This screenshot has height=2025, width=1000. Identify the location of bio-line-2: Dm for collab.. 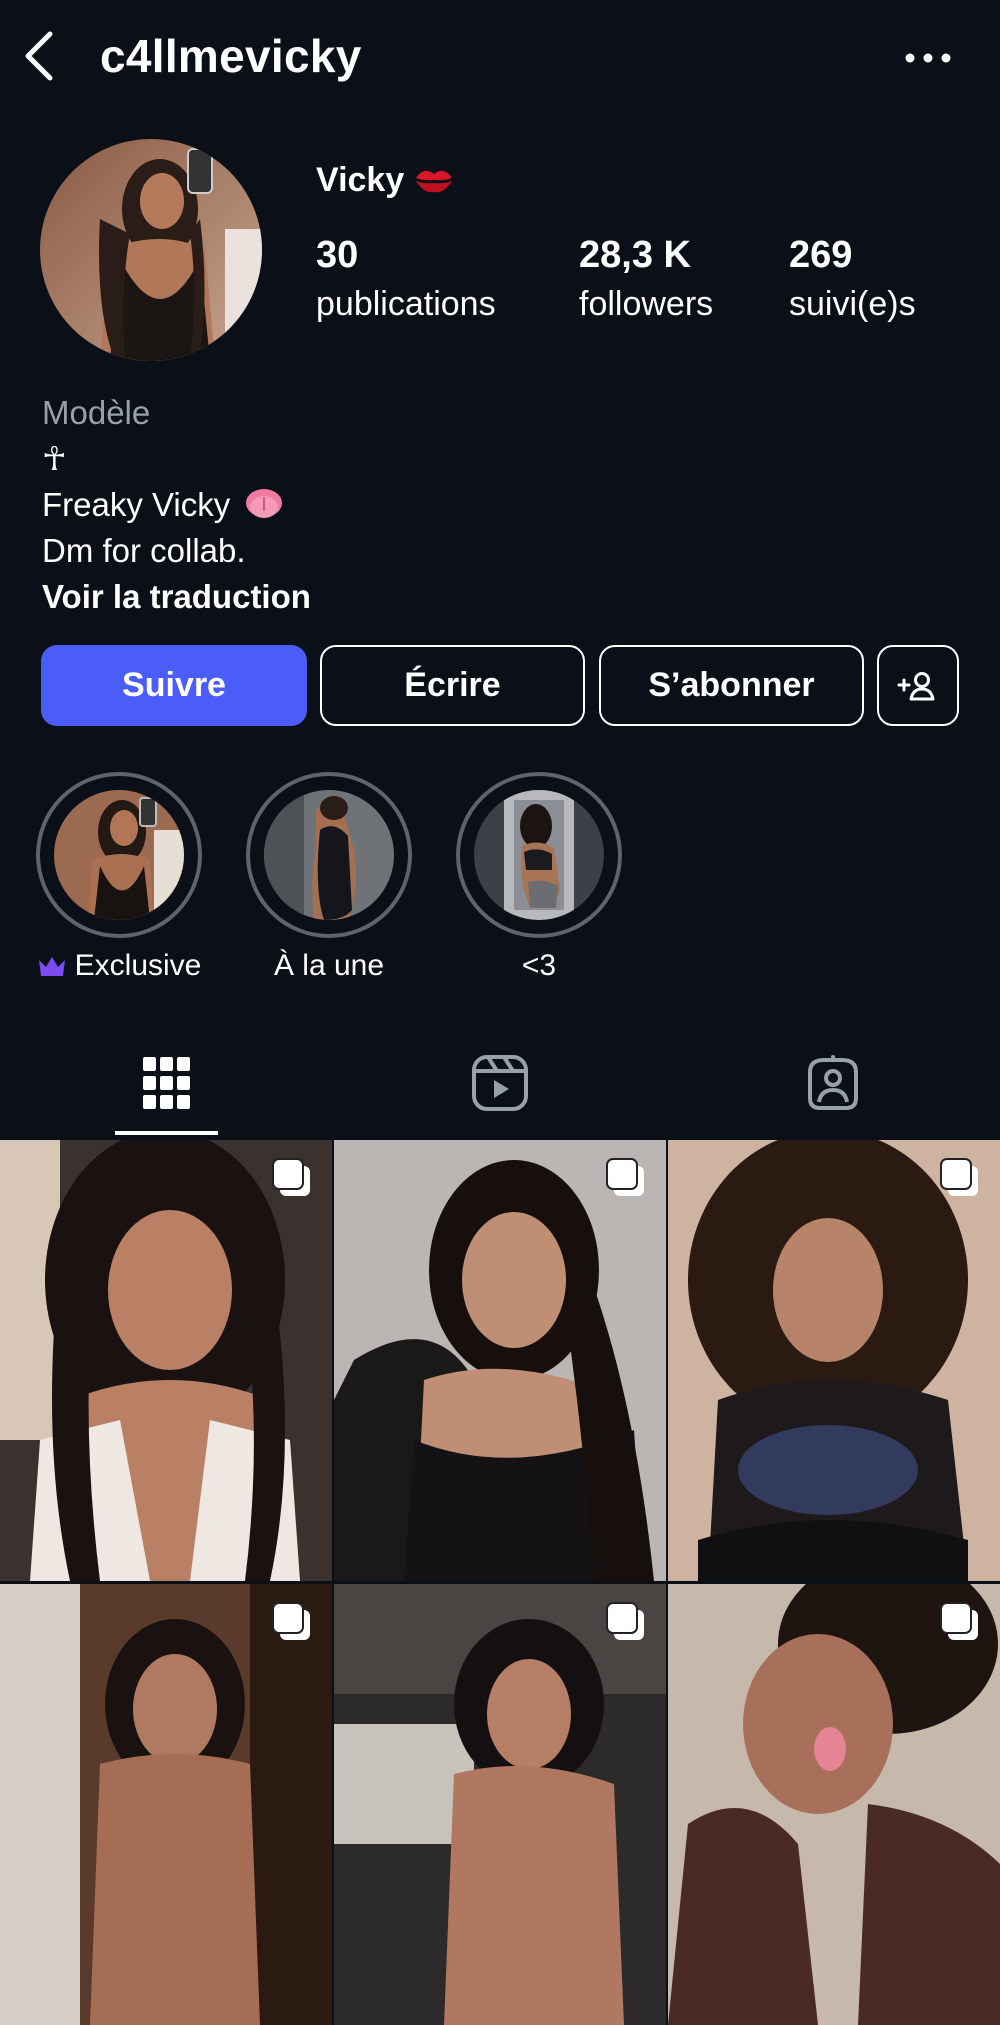
(144, 550).